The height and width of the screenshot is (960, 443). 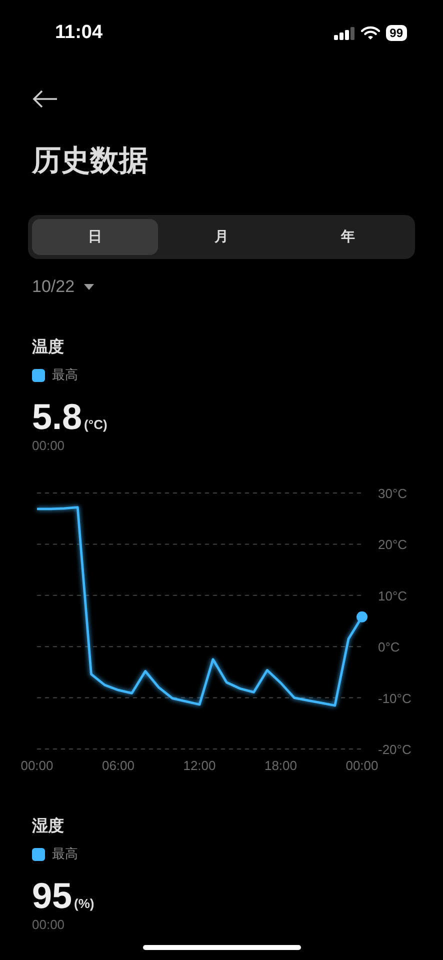 I want to click on battery-level: 99, so click(x=396, y=33).